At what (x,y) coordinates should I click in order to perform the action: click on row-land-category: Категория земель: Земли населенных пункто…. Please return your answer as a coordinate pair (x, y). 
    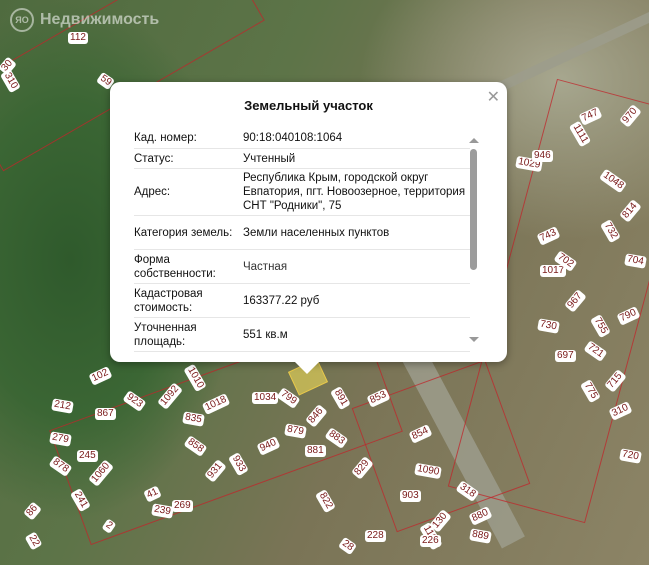
    Looking at the image, I should click on (302, 233).